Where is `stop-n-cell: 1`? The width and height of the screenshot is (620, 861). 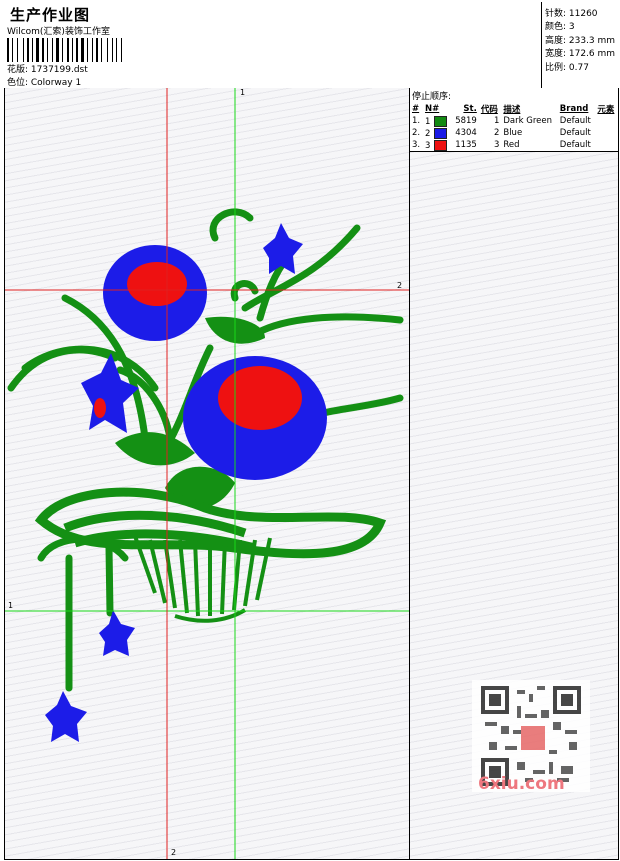 stop-n-cell: 1 is located at coordinates (437, 121).